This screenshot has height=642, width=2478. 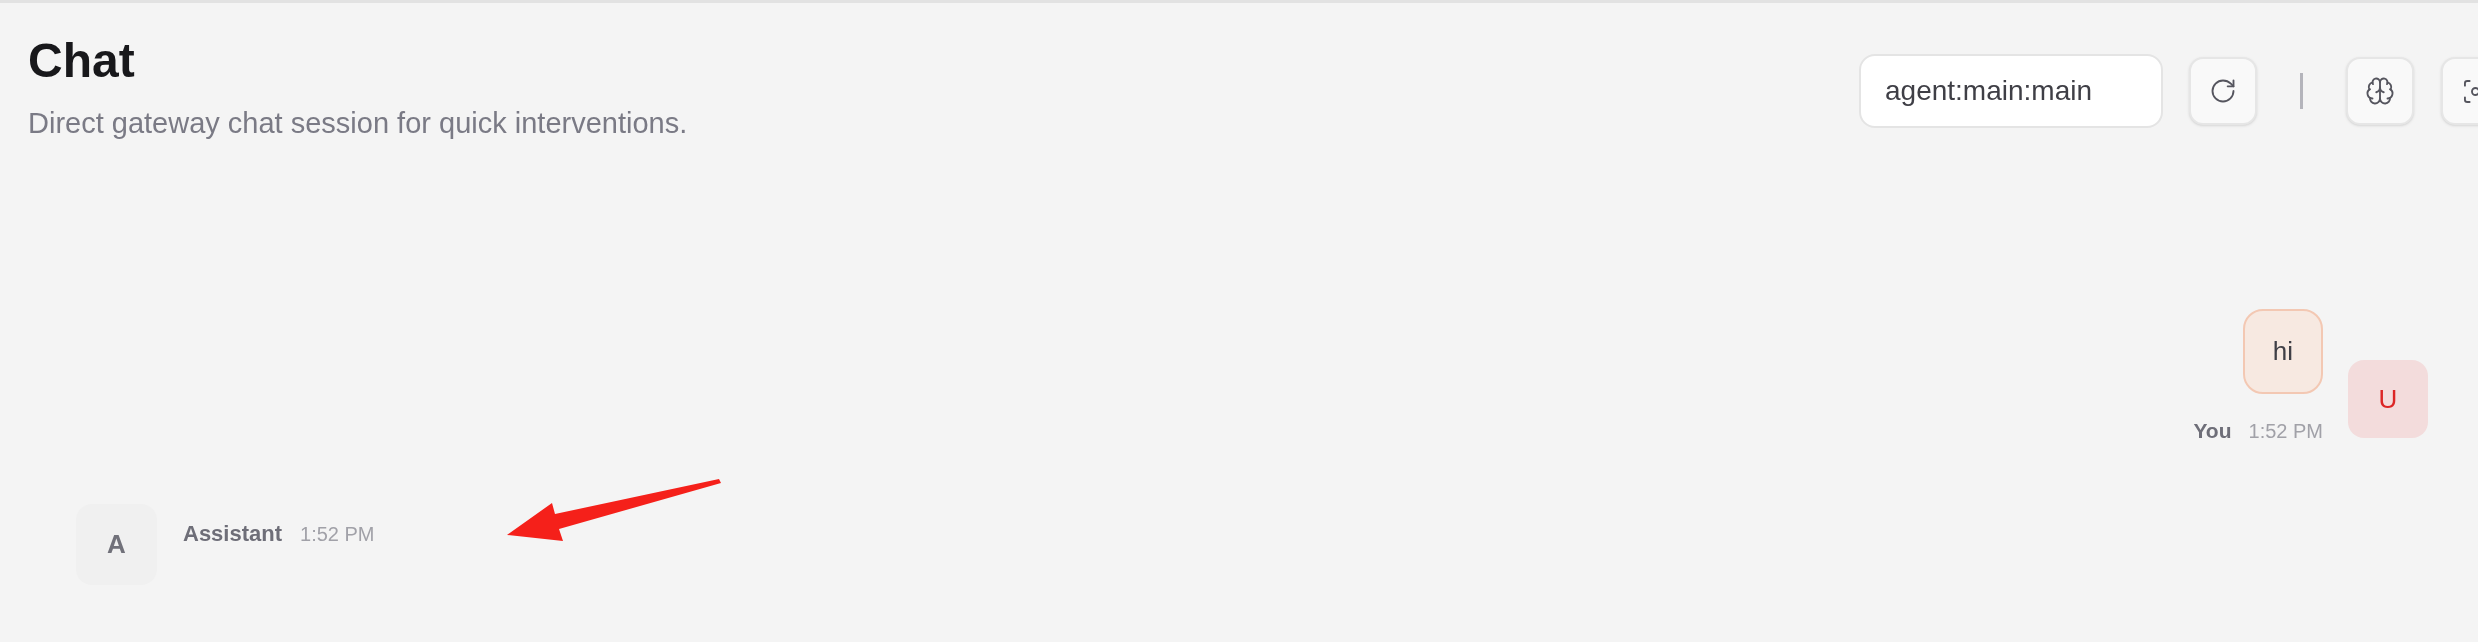 What do you see at coordinates (81, 61) in the screenshot?
I see `page-title: Chat` at bounding box center [81, 61].